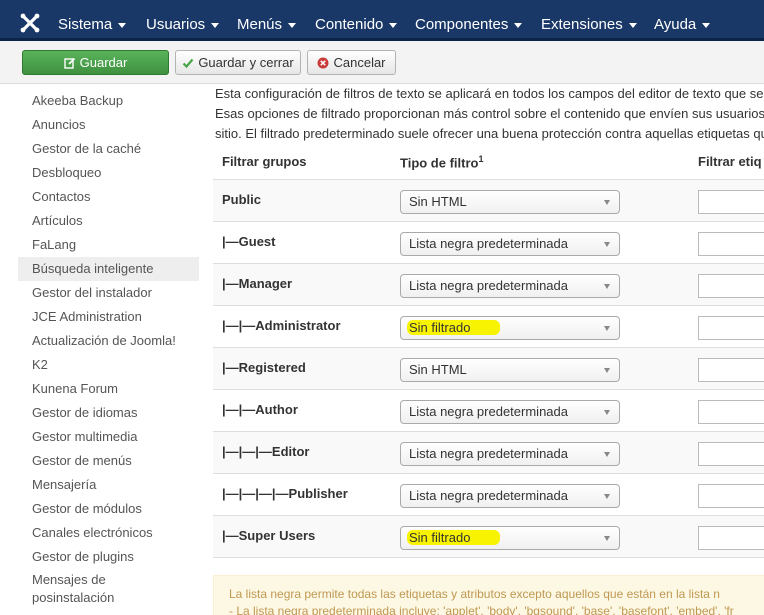  What do you see at coordinates (108, 173) in the screenshot?
I see `sidebar-item-desbloqueo: Desbloqueo` at bounding box center [108, 173].